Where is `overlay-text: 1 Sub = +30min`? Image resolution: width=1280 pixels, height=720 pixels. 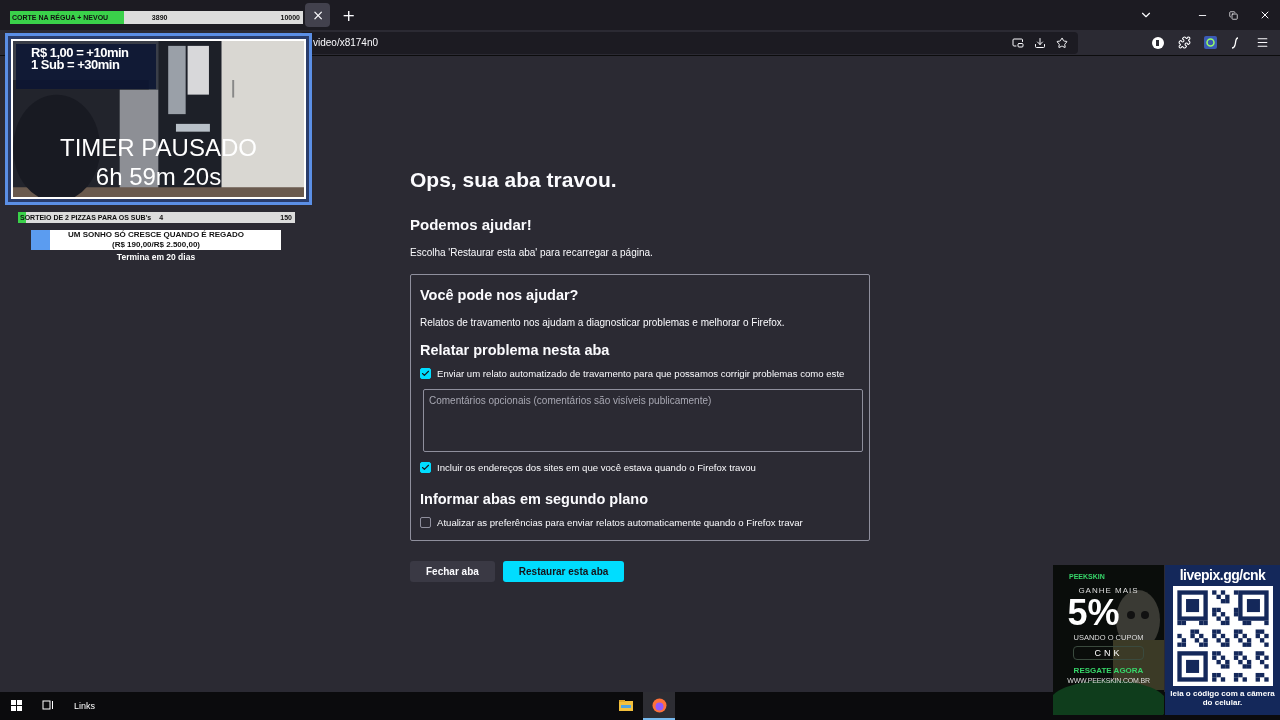
overlay-text: 1 Sub = +30min is located at coordinates (76, 65).